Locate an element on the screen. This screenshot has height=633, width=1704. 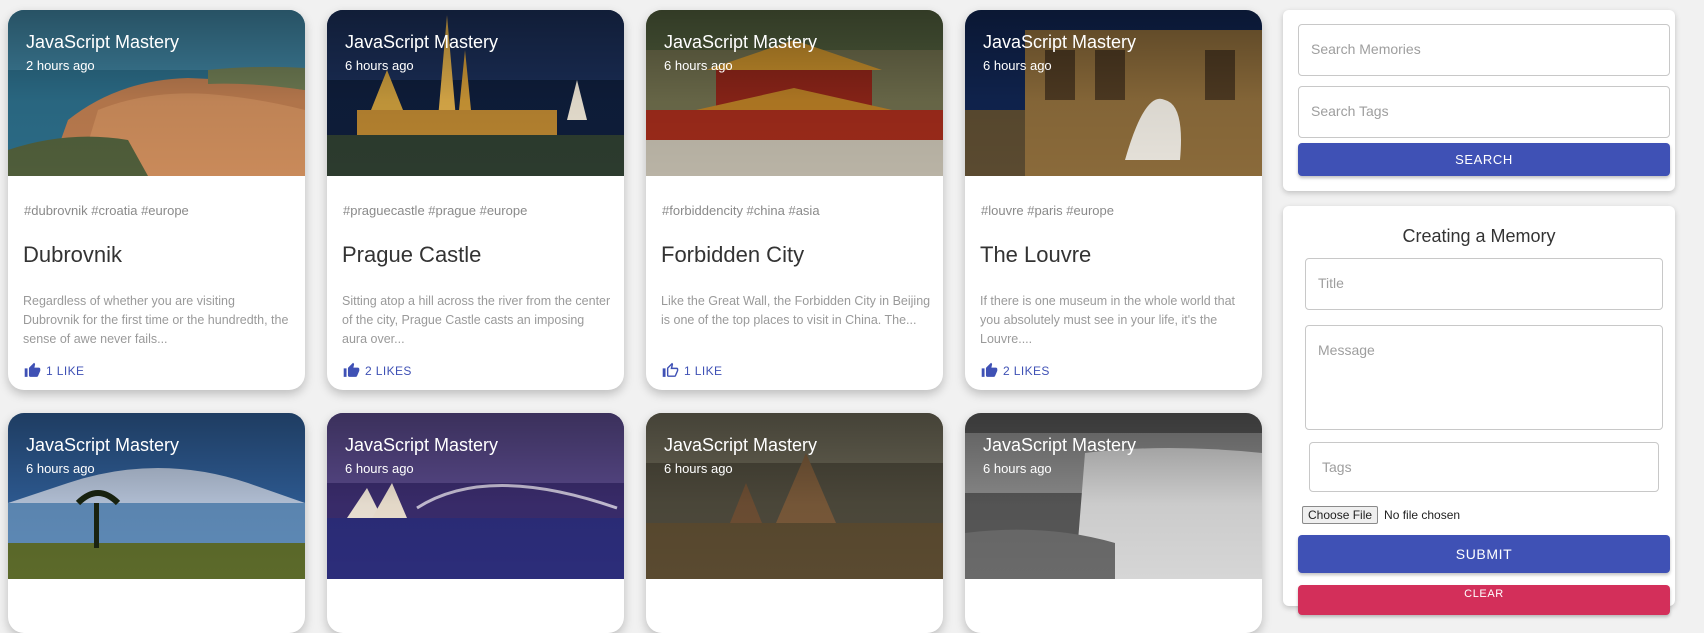
message-placeholder: Message is located at coordinates (1346, 350).